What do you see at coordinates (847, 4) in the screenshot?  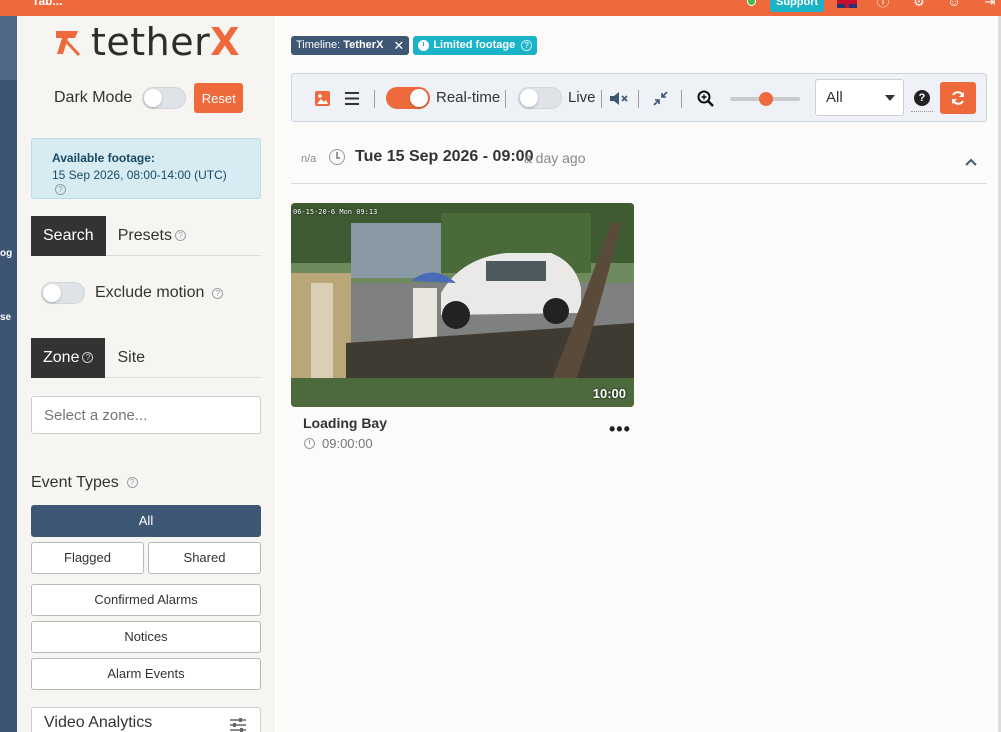 I see `uk-flag-icon` at bounding box center [847, 4].